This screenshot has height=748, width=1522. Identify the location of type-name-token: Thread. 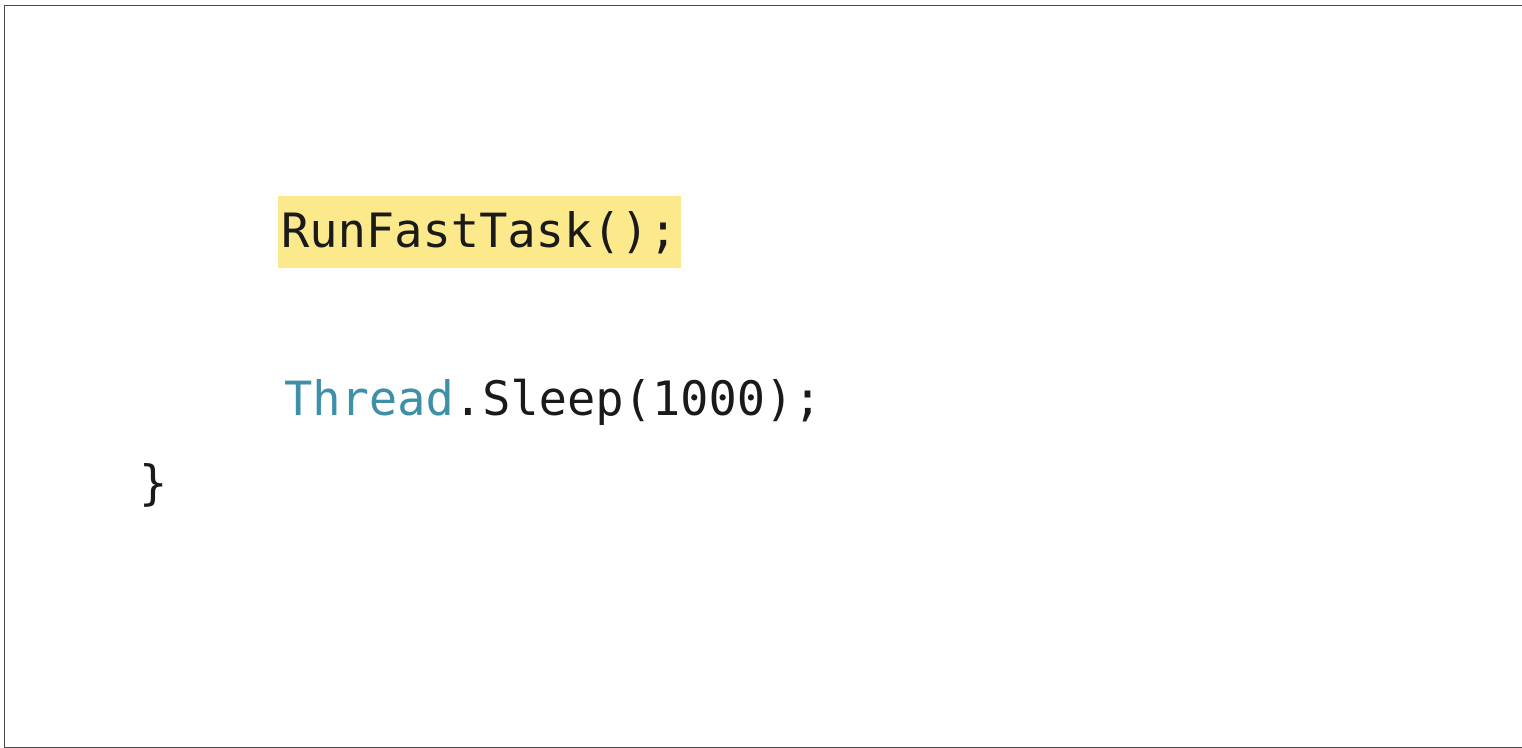
(369, 399).